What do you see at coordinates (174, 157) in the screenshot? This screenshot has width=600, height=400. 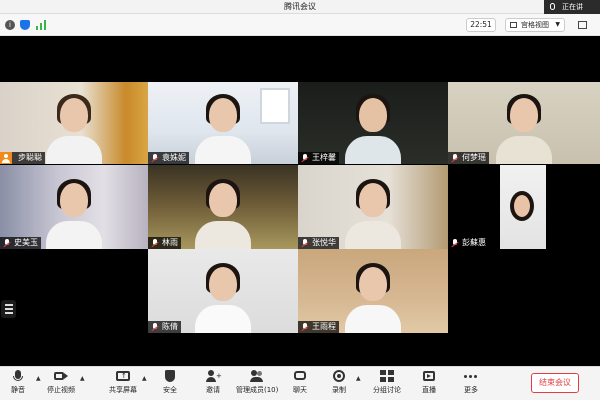 I see `participant-name: 袁姝妮` at bounding box center [174, 157].